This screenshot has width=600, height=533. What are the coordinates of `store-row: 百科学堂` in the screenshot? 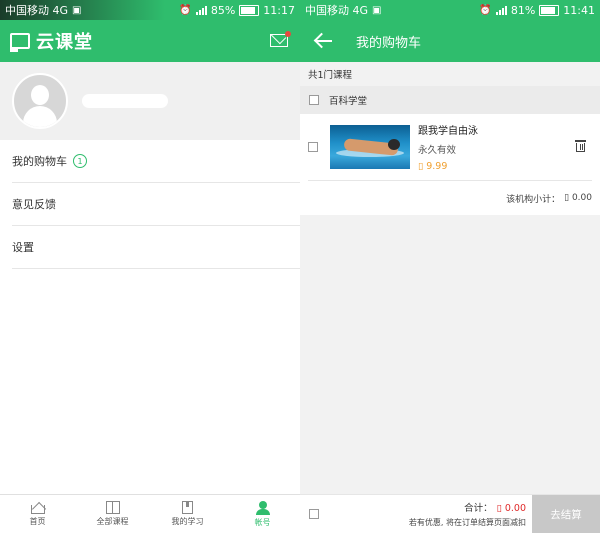 It's located at (450, 100).